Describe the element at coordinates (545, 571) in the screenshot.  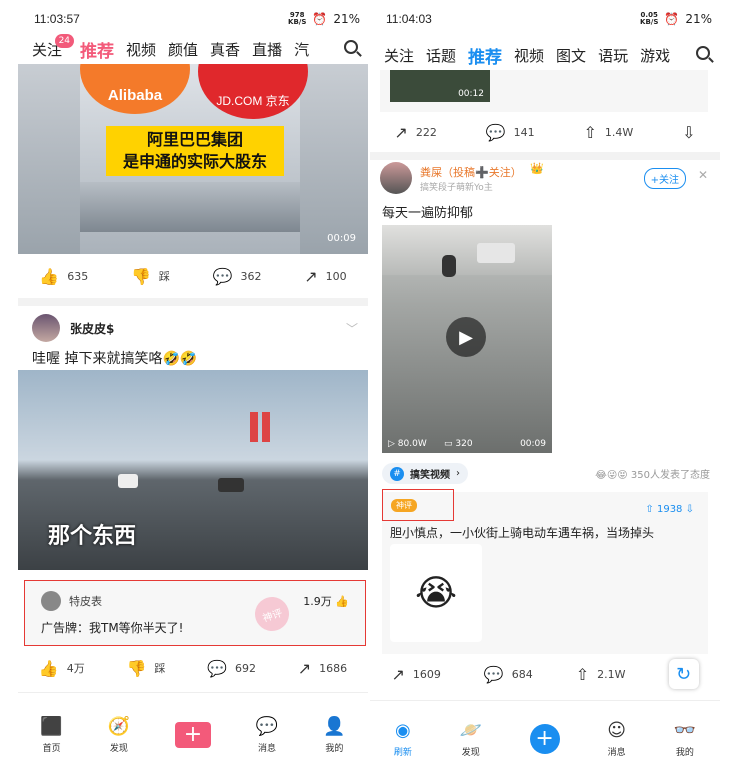
I see `god-comment: 神评 ⇧ 1938 ⇩ 胆小慎点，一小伙街上骑电动车遇车祸，当场掉头 😭` at that location.